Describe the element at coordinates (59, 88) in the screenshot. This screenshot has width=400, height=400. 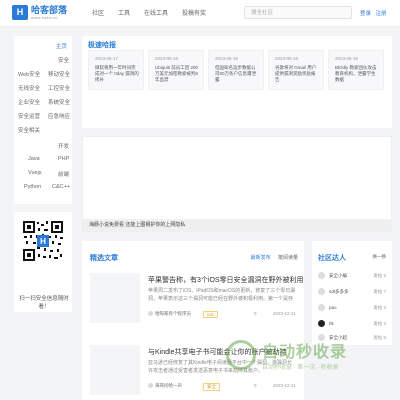
I see `sidebar-item-ics-security: 工控安全` at that location.